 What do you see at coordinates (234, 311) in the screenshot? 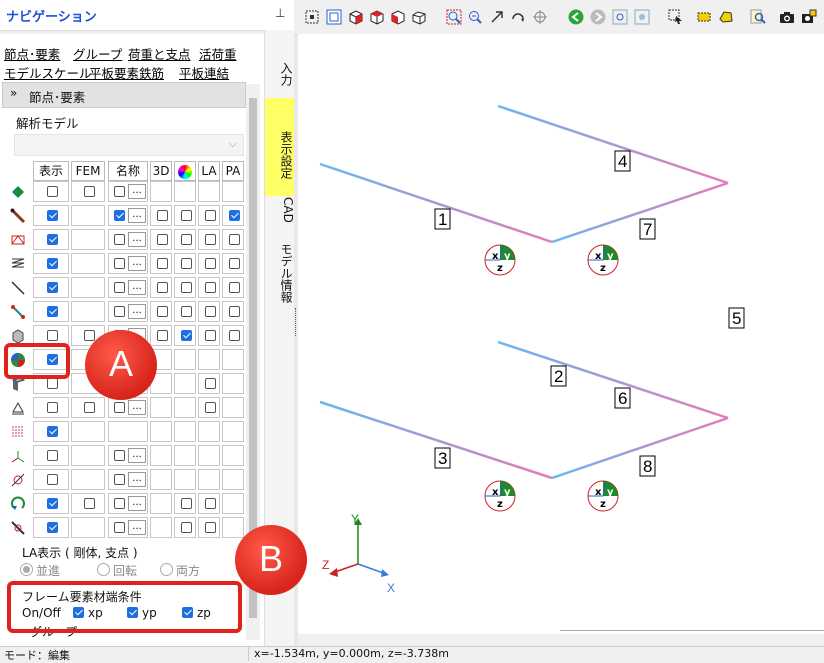
I see `checkbox-pa-link` at bounding box center [234, 311].